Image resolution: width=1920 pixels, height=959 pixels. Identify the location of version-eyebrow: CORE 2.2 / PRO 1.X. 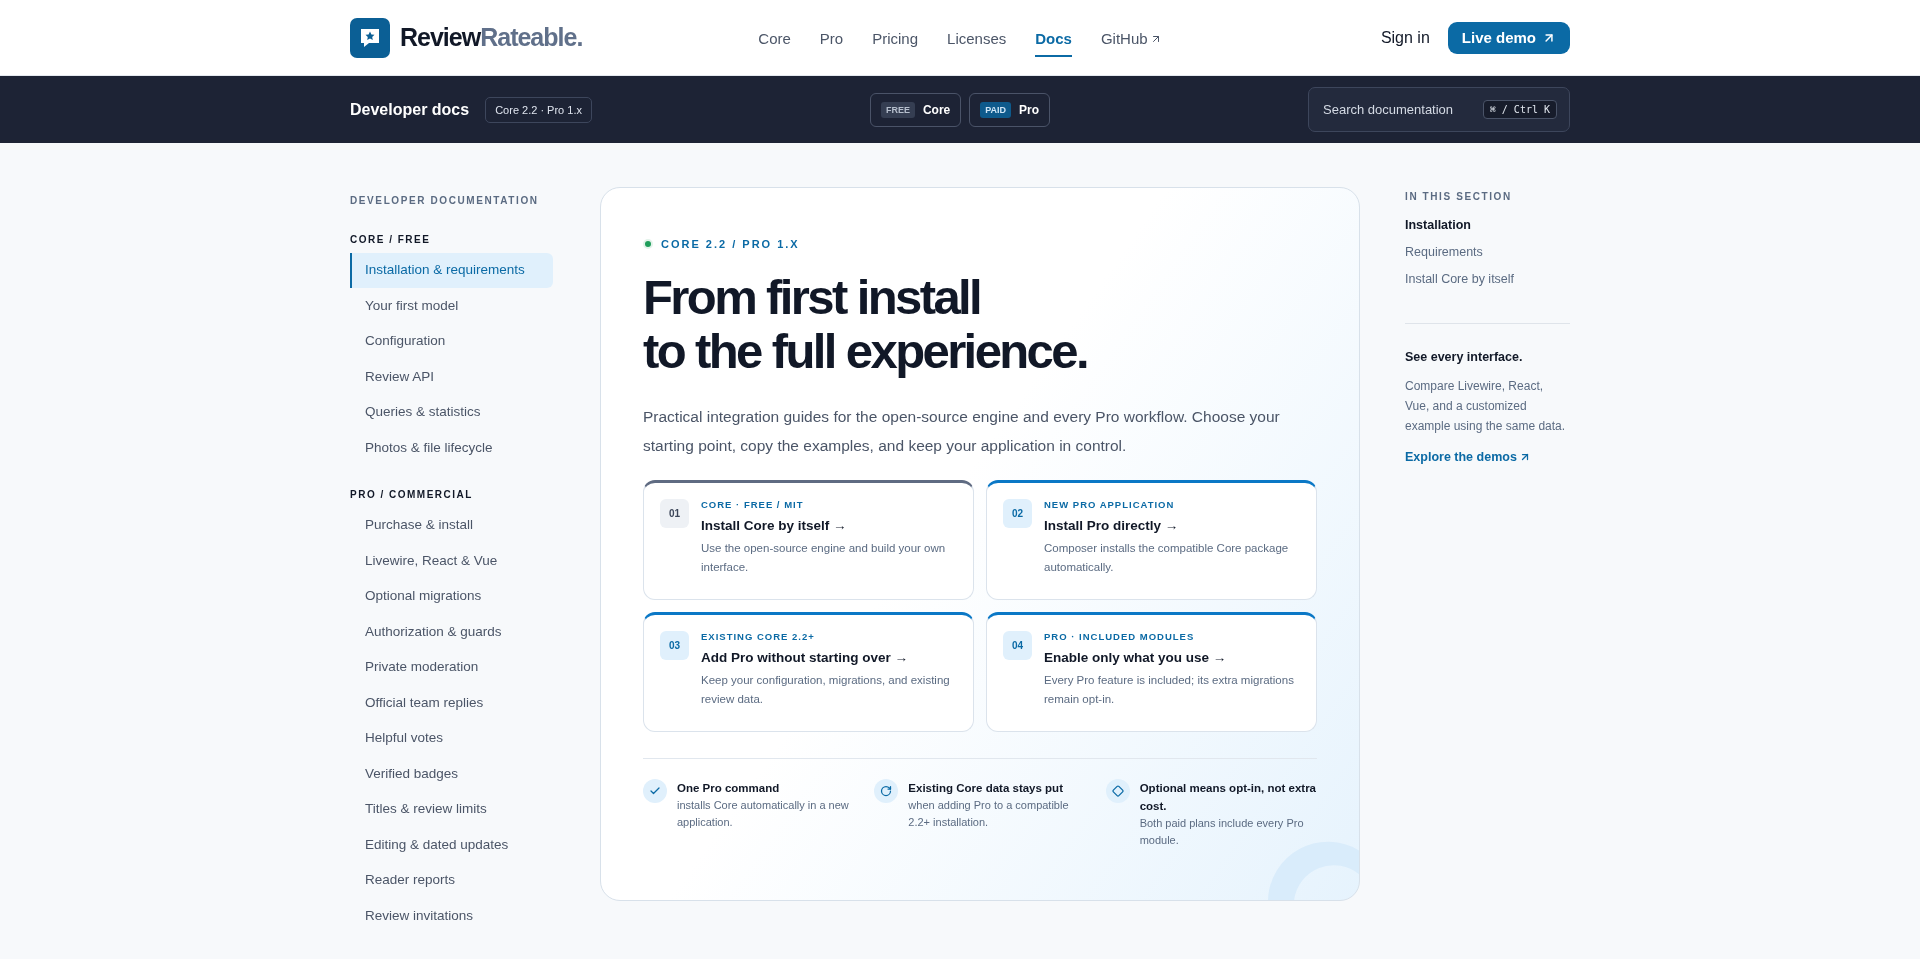
(730, 244).